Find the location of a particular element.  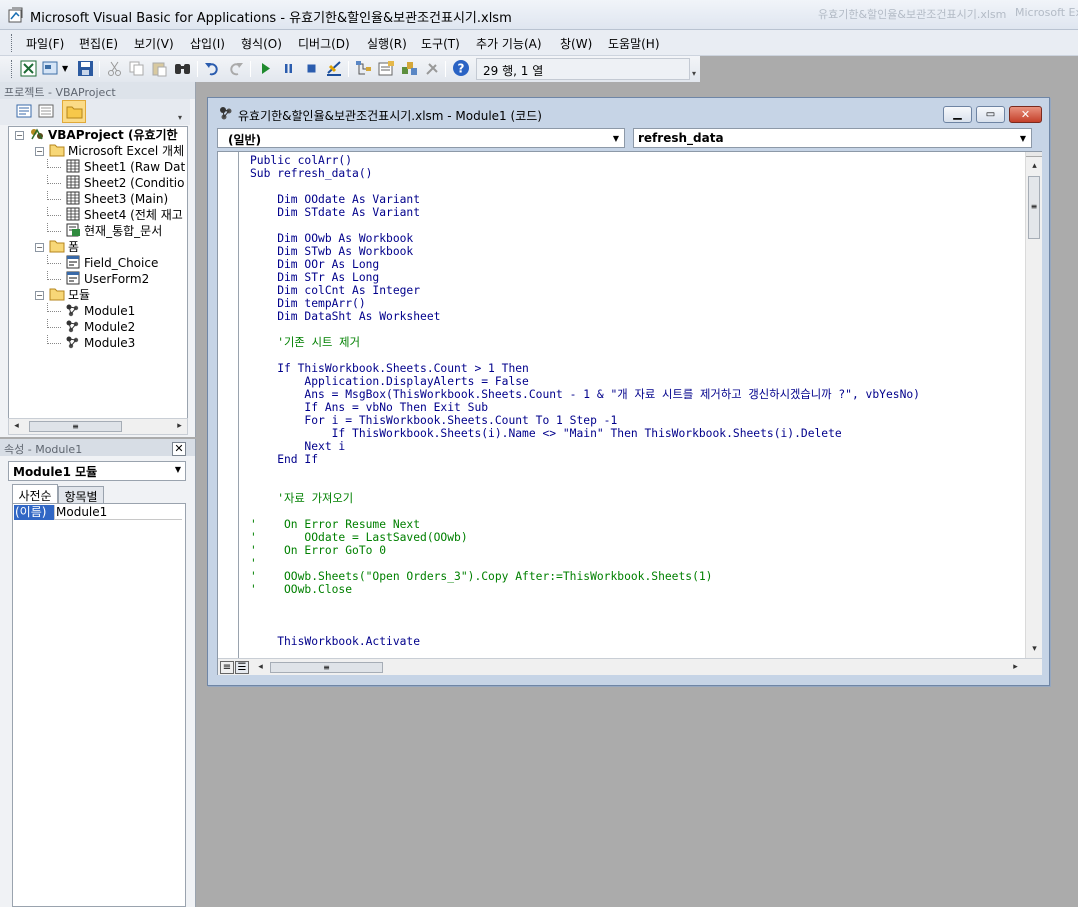

code-line: Dim OOwb As Workbook is located at coordinates (331, 238).